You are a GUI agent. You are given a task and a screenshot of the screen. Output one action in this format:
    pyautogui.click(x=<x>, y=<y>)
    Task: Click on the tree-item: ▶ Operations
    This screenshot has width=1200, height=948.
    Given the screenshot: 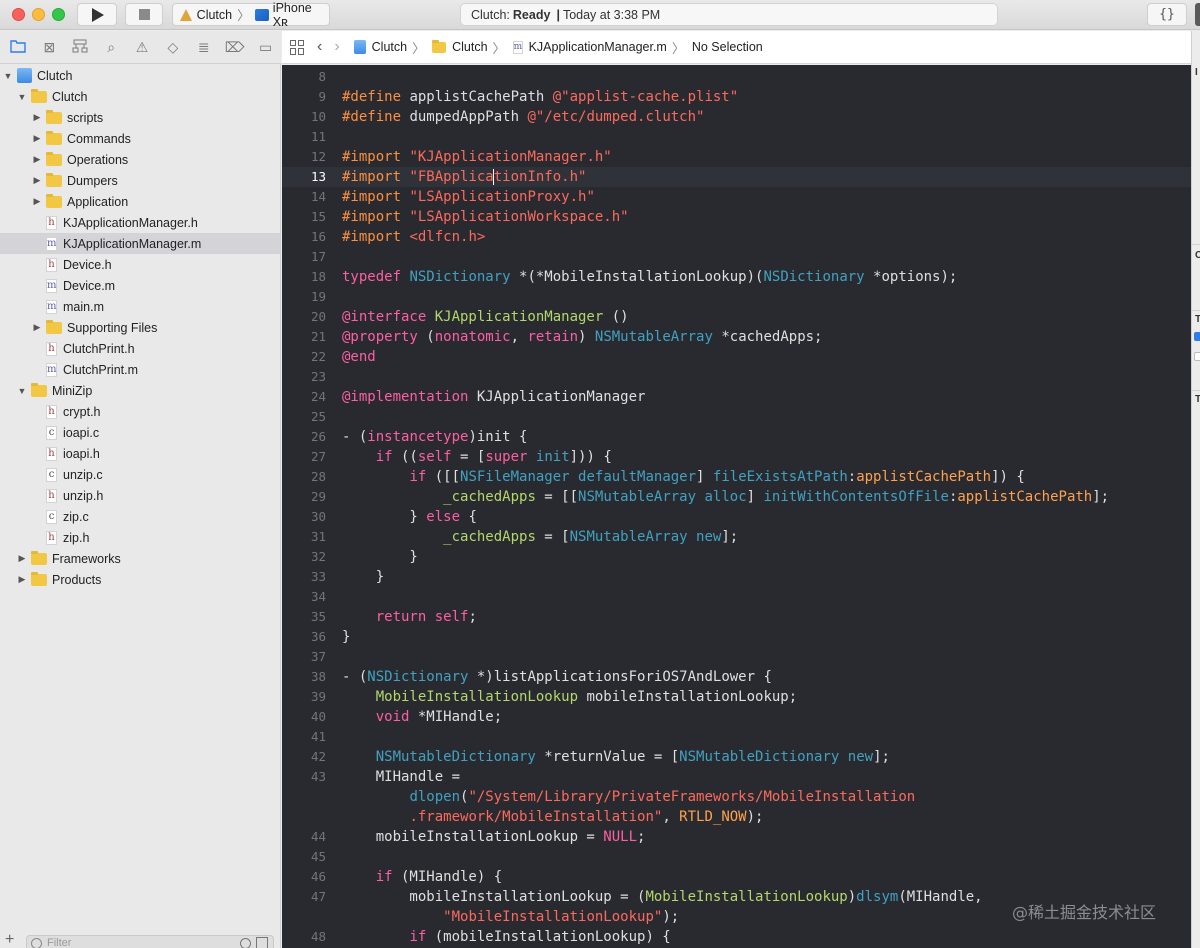 What is the action you would take?
    pyautogui.click(x=140, y=159)
    